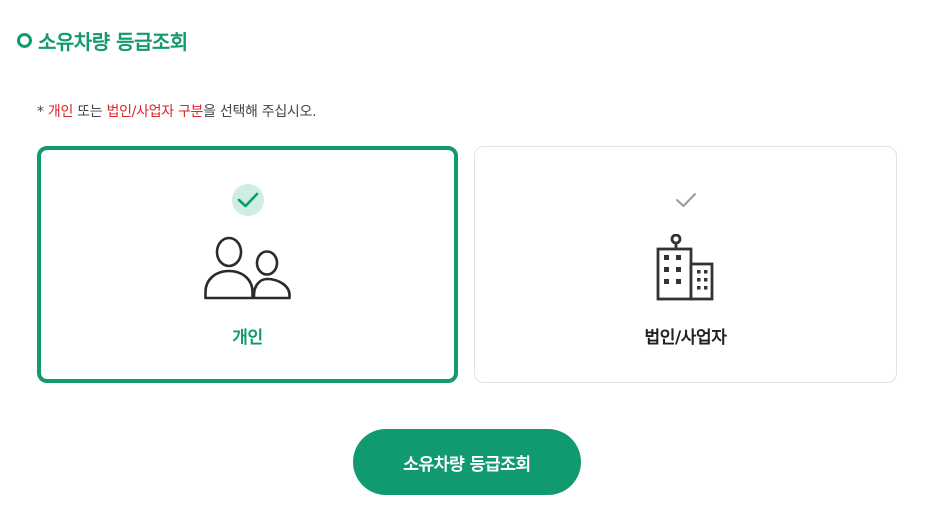 The height and width of the screenshot is (518, 933). I want to click on building-icon, so click(686, 269).